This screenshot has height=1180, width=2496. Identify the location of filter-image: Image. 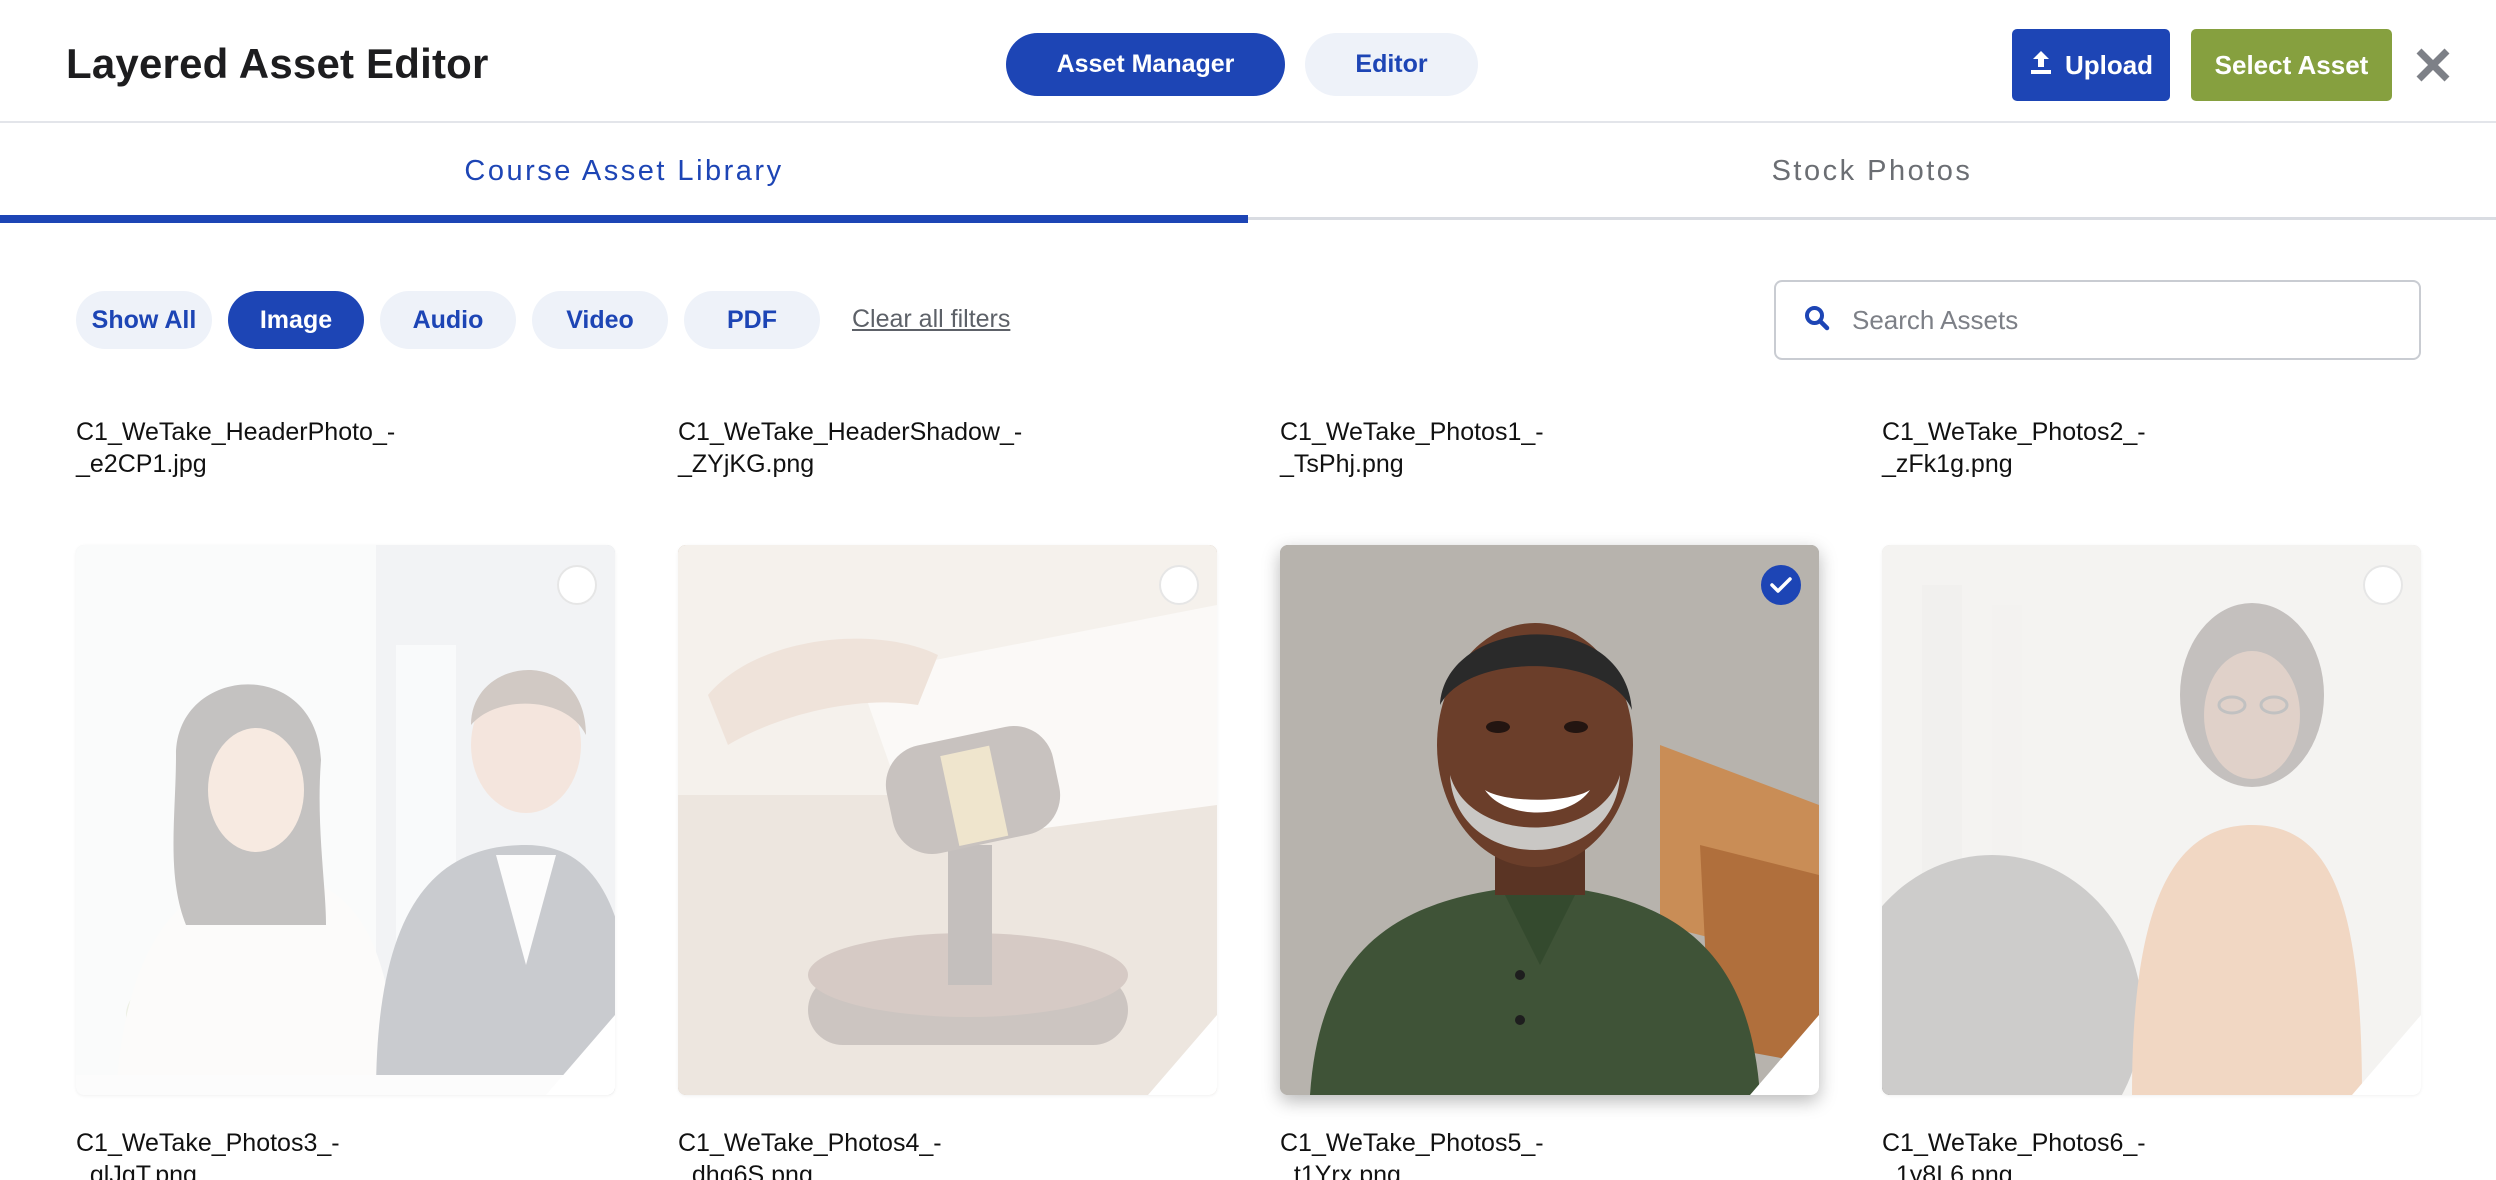
(296, 320).